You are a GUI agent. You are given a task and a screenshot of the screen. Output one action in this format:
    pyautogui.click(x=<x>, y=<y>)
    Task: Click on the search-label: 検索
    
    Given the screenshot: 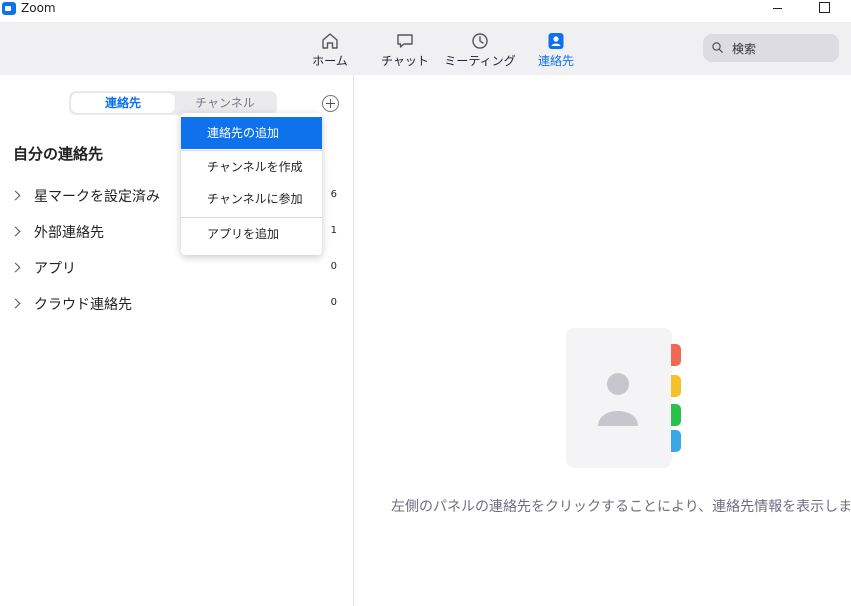 What is the action you would take?
    pyautogui.click(x=744, y=49)
    